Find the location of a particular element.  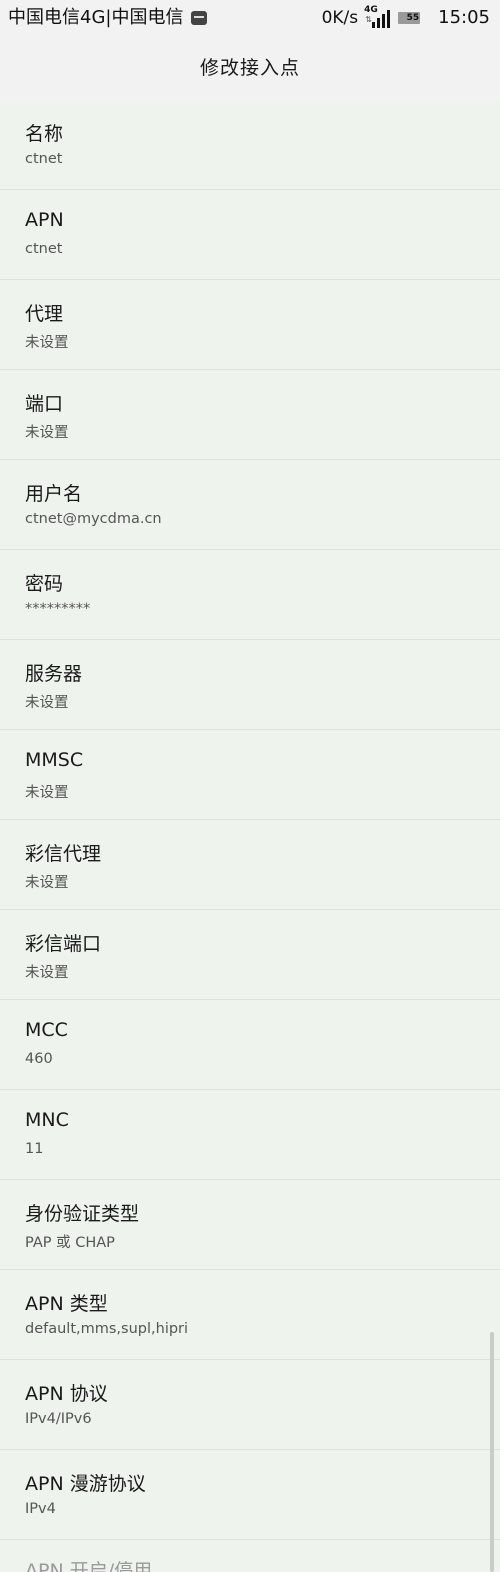

setting-value: IPv4 is located at coordinates (40, 1509).